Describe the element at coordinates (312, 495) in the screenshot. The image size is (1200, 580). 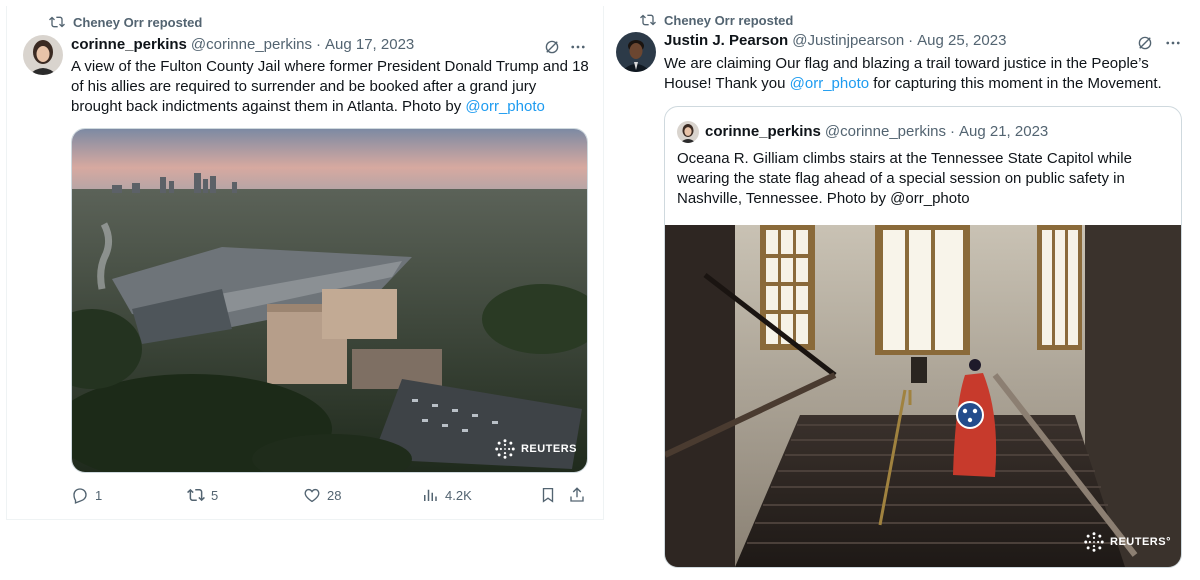
I see `heart-icon` at that location.